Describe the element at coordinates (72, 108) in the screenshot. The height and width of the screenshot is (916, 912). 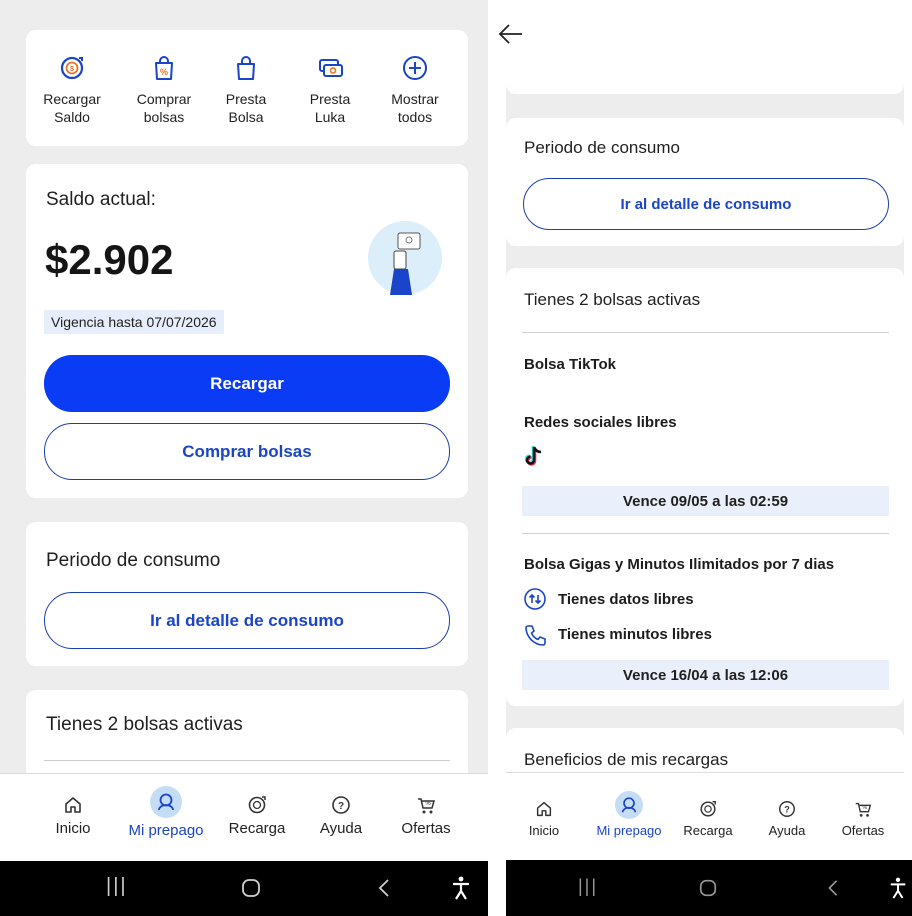
I see `quick-action-label: Recargar Saldo` at that location.